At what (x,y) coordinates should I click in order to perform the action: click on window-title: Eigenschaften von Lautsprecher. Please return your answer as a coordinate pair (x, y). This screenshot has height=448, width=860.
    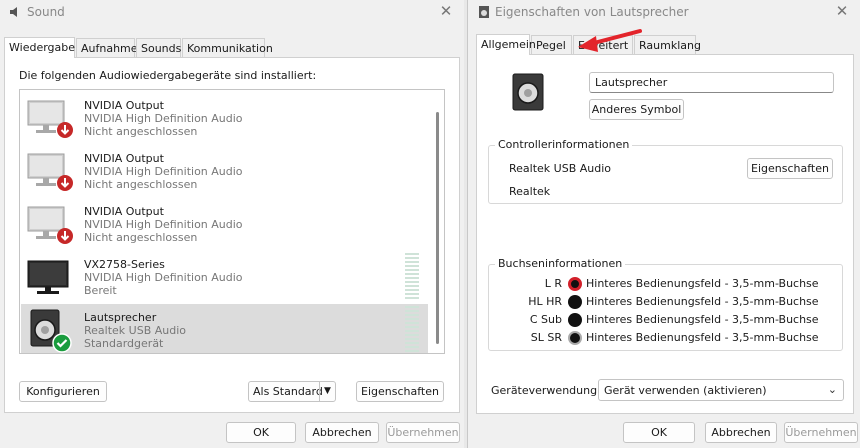
    Looking at the image, I should click on (592, 12).